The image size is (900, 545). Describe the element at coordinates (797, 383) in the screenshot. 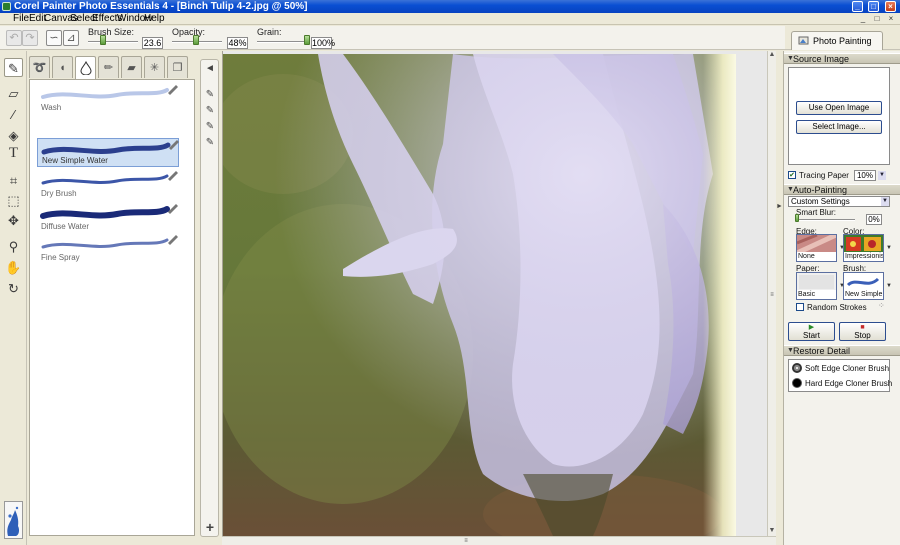

I see `hard-edge-cloner-icon` at that location.